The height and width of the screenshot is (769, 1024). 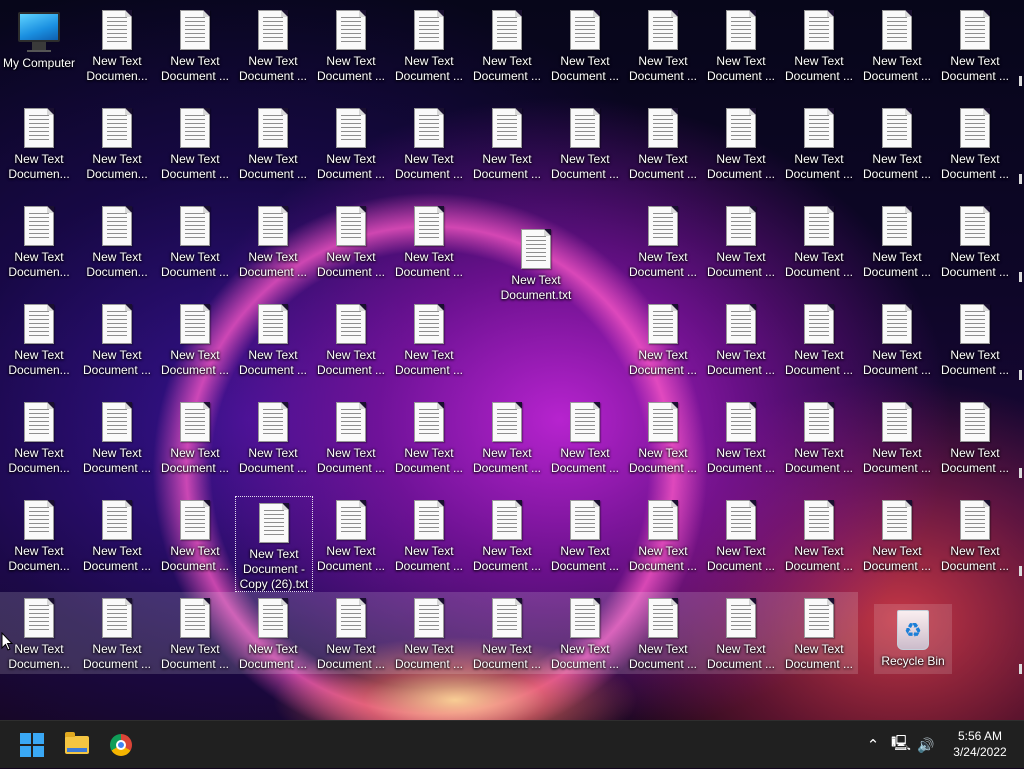 What do you see at coordinates (913, 639) in the screenshot?
I see `recycle-bin-item: ♻ Recycle Bin` at bounding box center [913, 639].